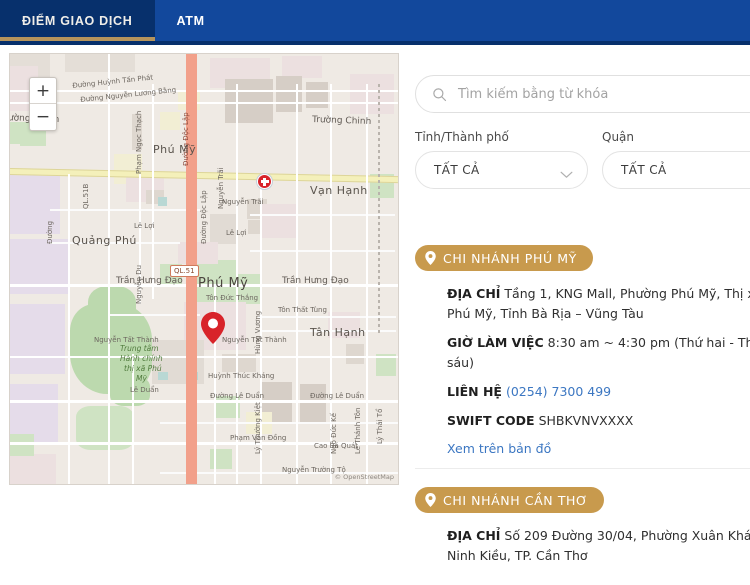 Image resolution: width=750 pixels, height=585 pixels. What do you see at coordinates (501, 170) in the screenshot?
I see `province-select: TẤT CẢ` at bounding box center [501, 170].